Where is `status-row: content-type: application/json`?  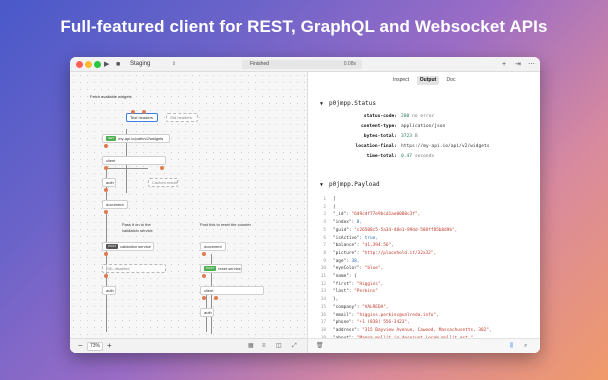
status-row: content-type: application/json is located at coordinates (403, 126).